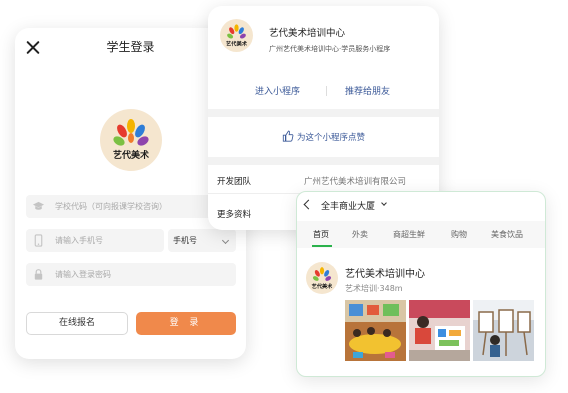  I want to click on like-row: 为这个小程序点赞, so click(323, 137).